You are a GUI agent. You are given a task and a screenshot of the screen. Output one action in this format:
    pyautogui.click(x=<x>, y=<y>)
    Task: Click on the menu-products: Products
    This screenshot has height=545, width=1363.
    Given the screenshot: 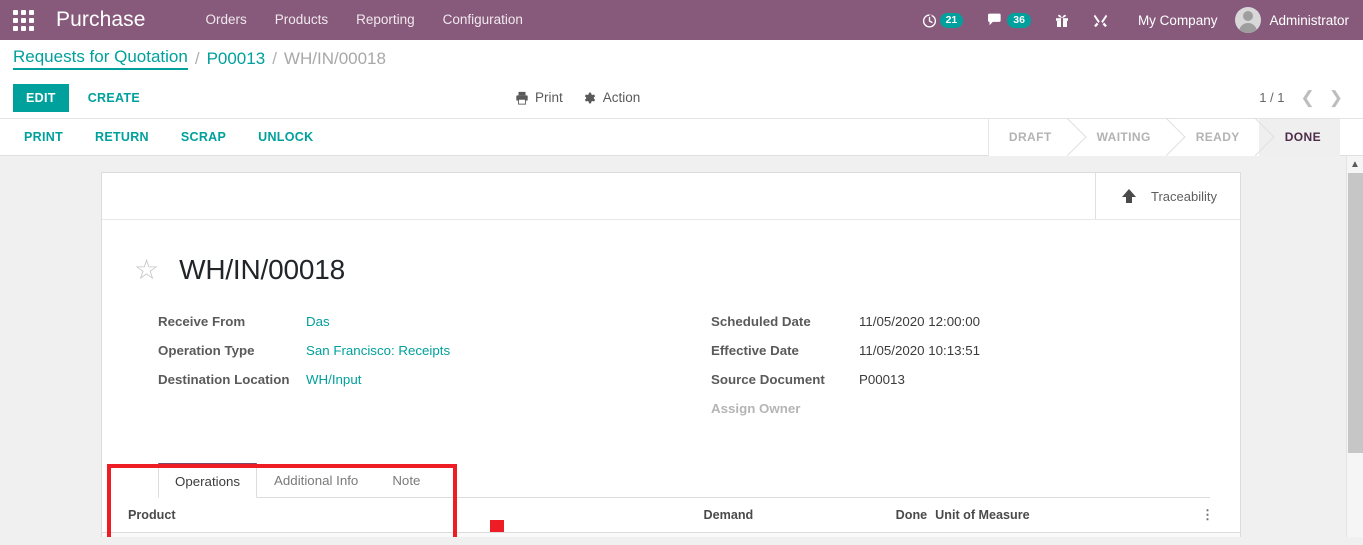 What is the action you would take?
    pyautogui.click(x=301, y=20)
    